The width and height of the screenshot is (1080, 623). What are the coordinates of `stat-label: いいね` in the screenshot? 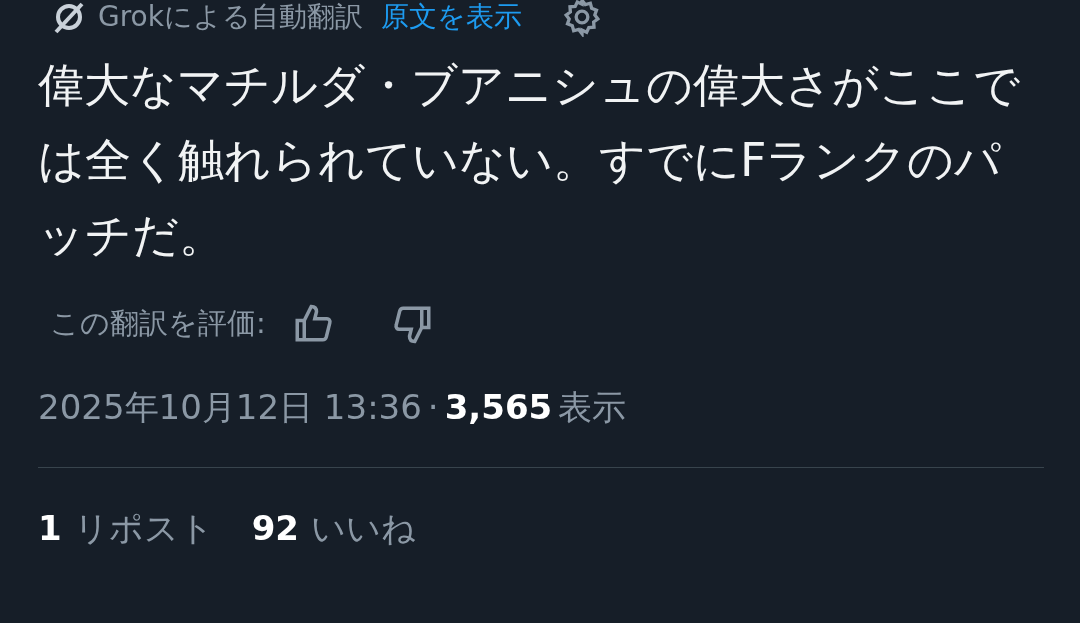 It's located at (363, 529).